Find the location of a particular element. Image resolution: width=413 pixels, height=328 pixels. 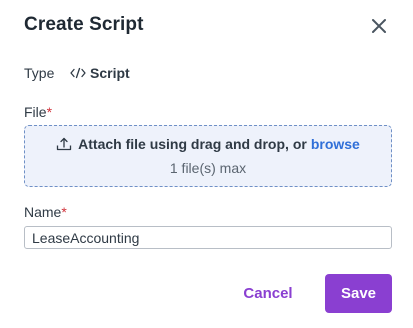

type-label: Type is located at coordinates (39, 73).